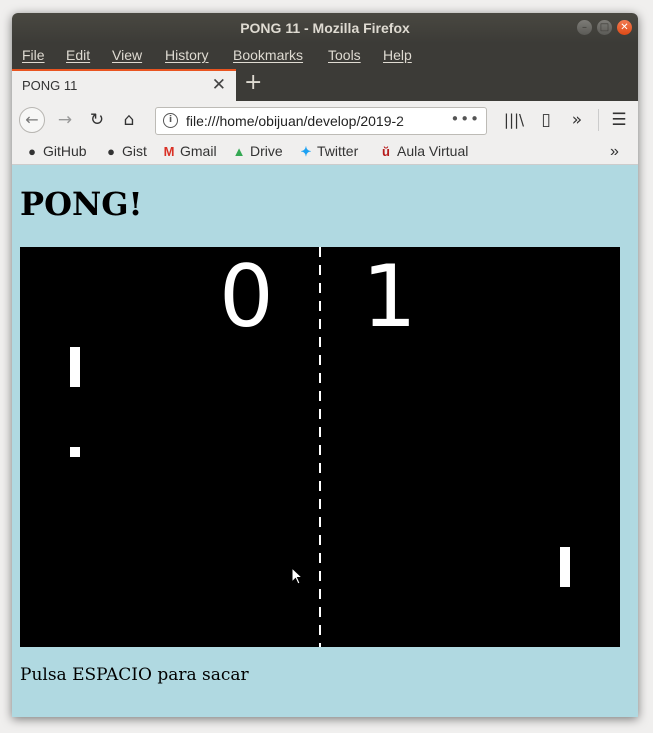  I want to click on score-left: 0, so click(246, 297).